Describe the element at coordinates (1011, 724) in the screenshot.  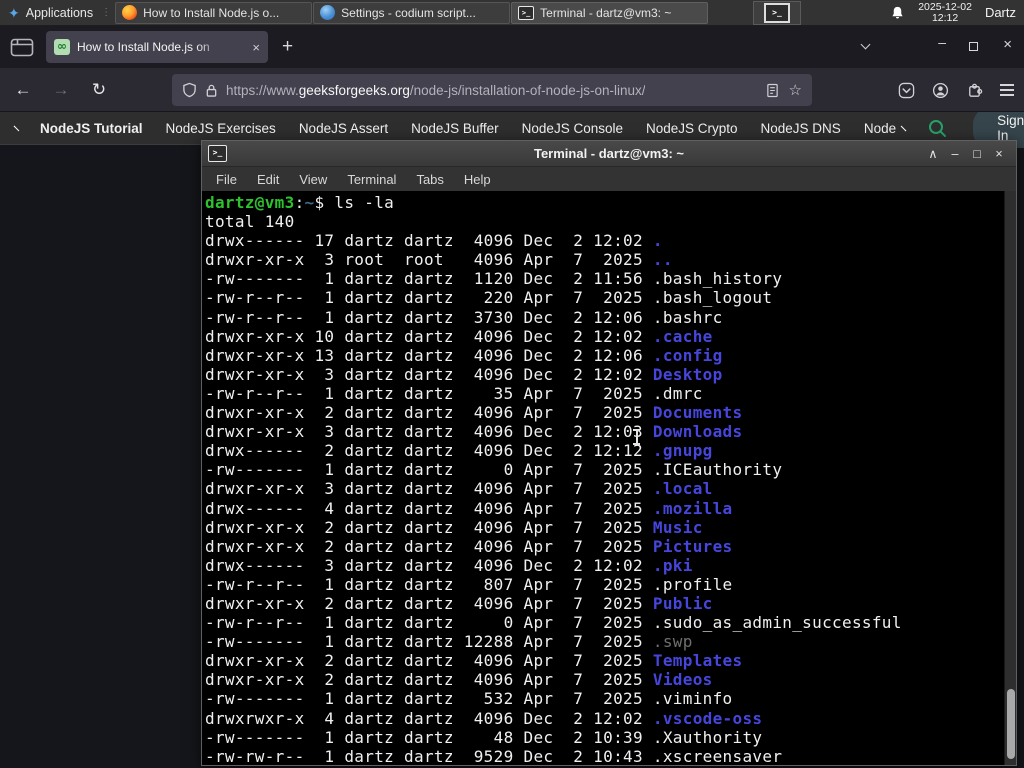
I see `terminal-scrollbar-thumb` at that location.